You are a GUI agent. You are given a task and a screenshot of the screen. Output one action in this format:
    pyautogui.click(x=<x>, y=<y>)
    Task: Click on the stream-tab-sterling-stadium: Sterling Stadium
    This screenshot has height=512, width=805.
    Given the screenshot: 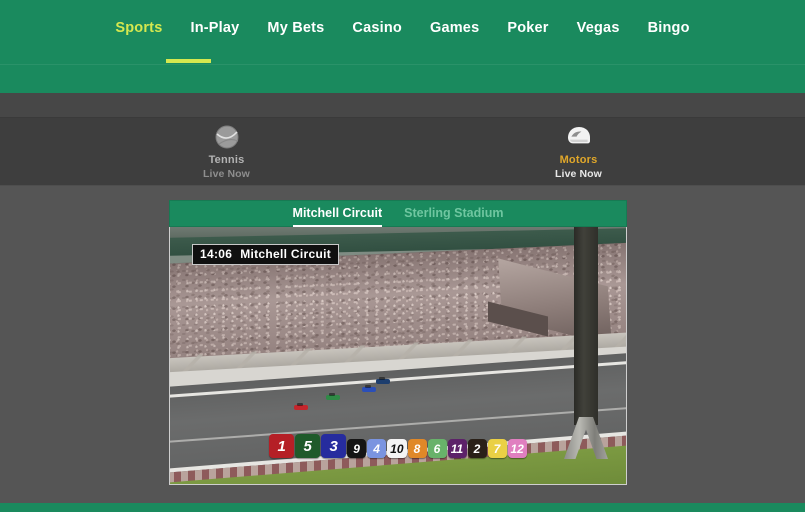 What is the action you would take?
    pyautogui.click(x=453, y=213)
    